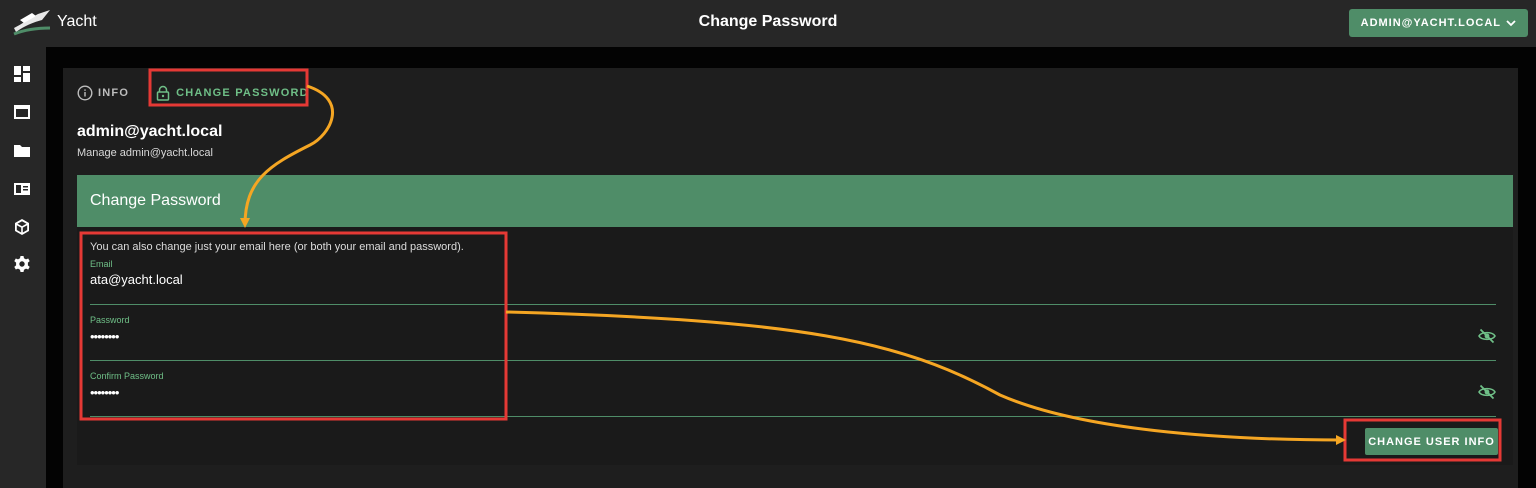  I want to click on sidebar, so click(23, 267).